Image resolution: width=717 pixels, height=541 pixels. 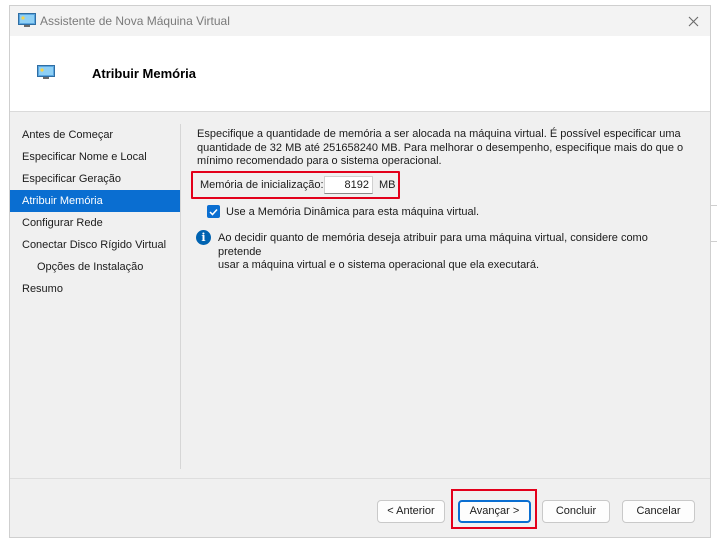 I want to click on close-button, so click(x=693, y=21).